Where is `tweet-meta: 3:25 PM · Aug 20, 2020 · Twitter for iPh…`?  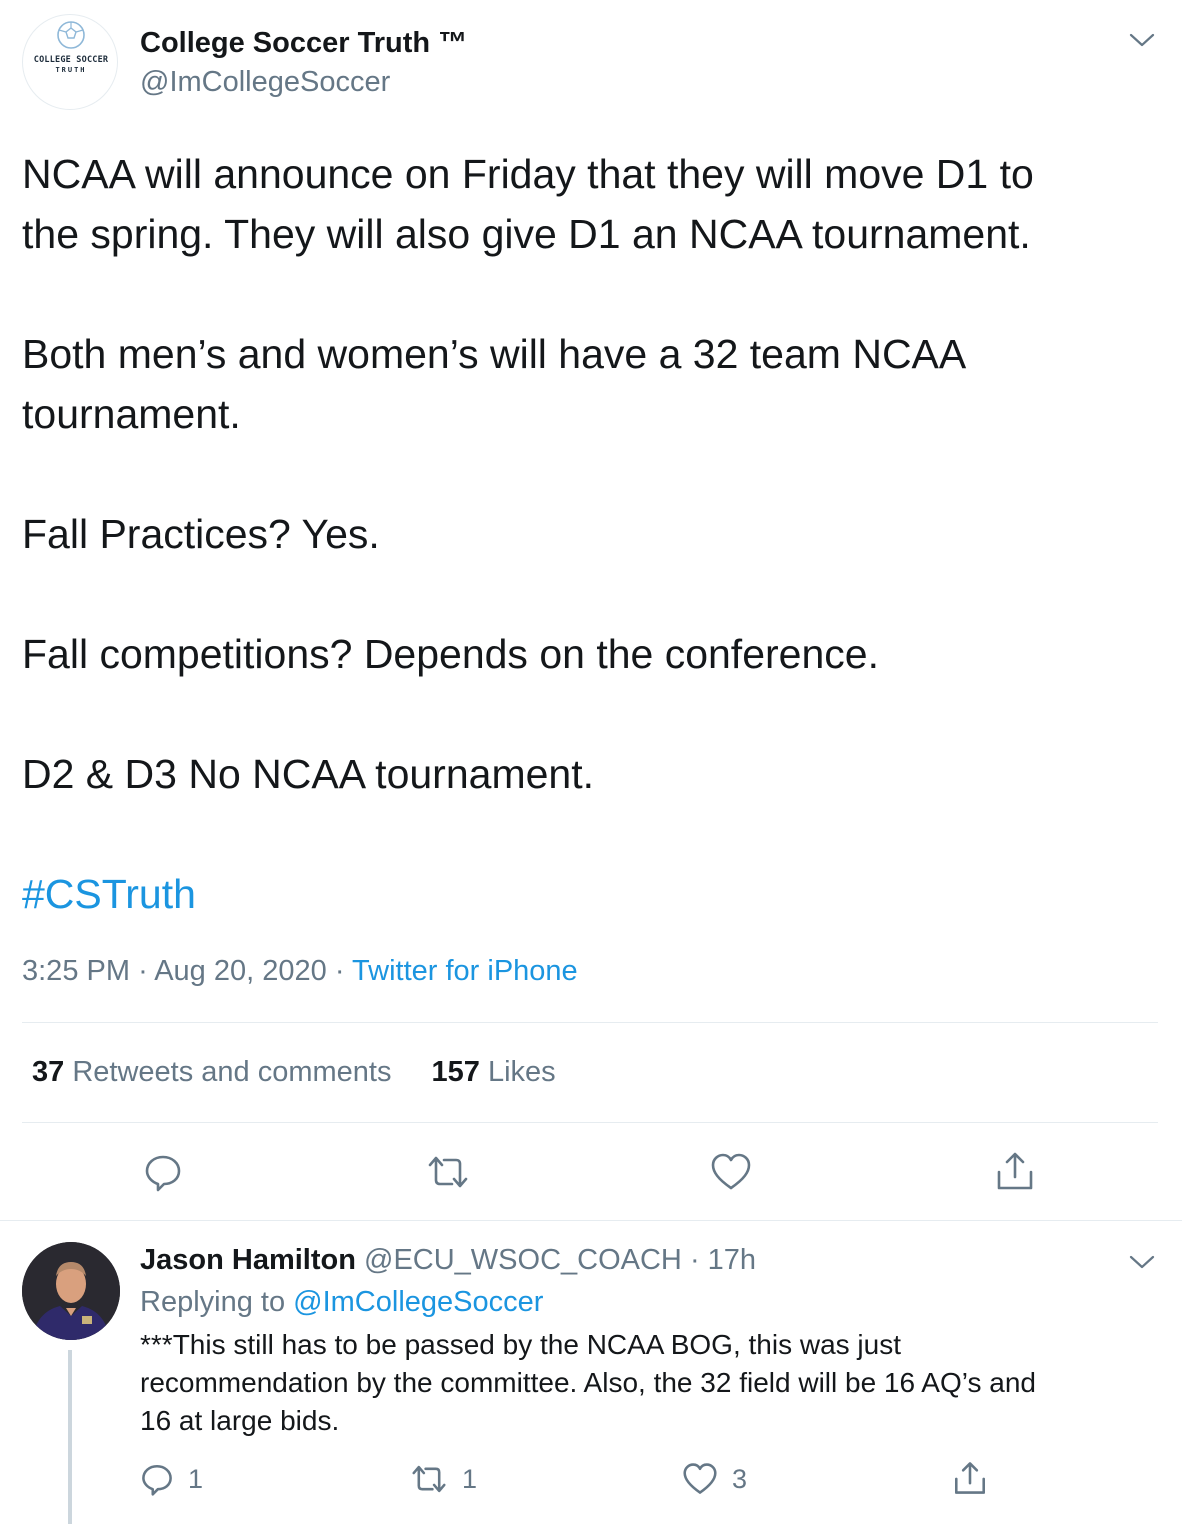
tweet-meta: 3:25 PM · Aug 20, 2020 · Twitter for iPh… is located at coordinates (300, 971).